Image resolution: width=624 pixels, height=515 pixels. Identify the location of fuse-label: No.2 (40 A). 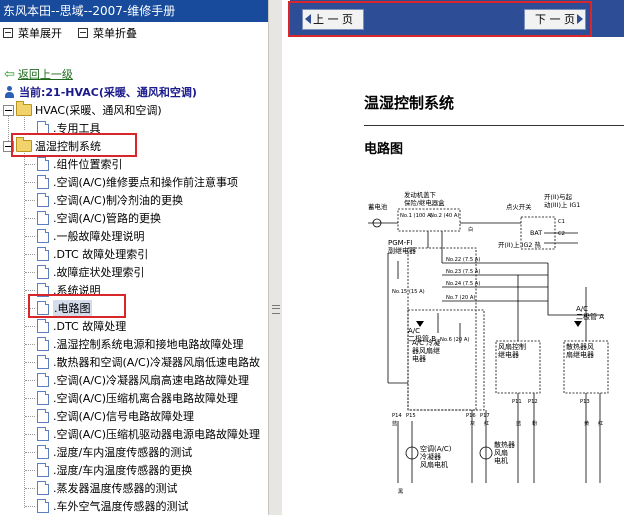
(444, 216).